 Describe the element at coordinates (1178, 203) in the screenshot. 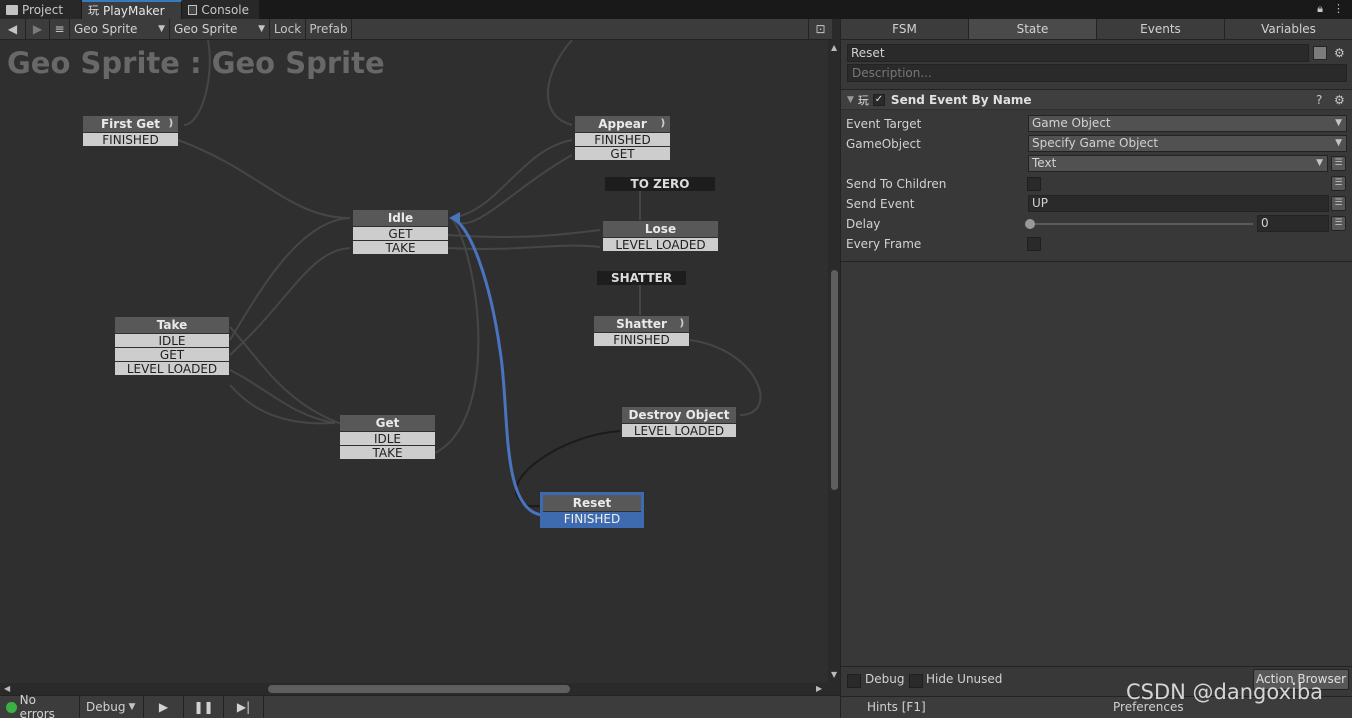

I see `send-event-field: UP` at that location.